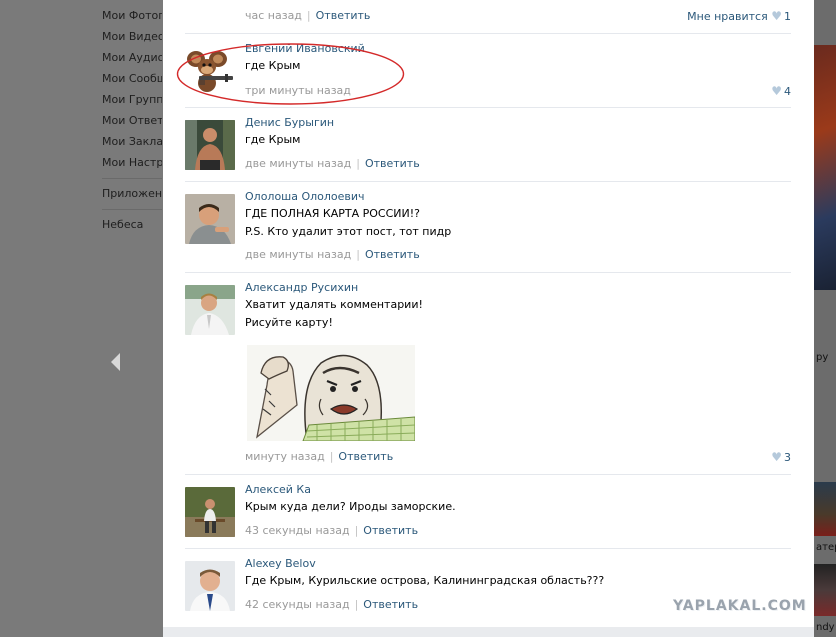  What do you see at coordinates (488, 33) in the screenshot?
I see `divider` at bounding box center [488, 33].